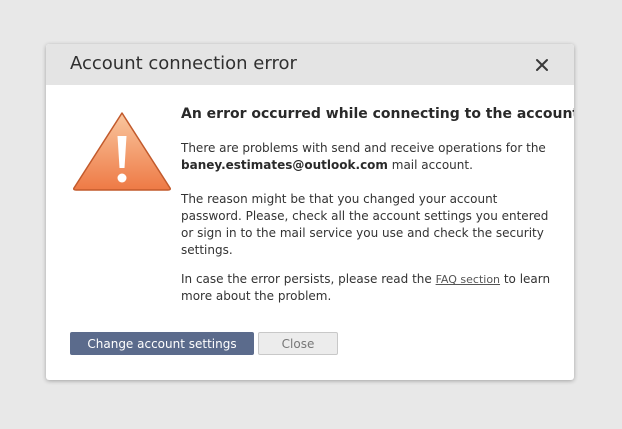 The image size is (622, 429). I want to click on problems-suffix: mail account., so click(432, 165).